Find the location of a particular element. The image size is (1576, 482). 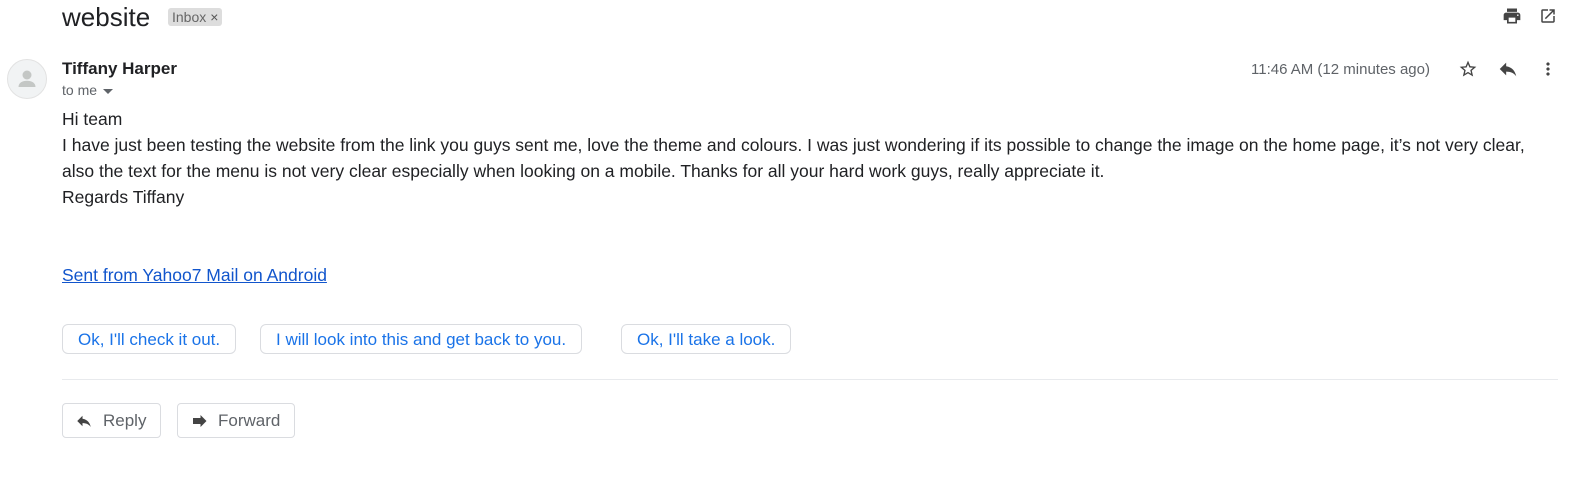

sender-avatar is located at coordinates (27, 79).